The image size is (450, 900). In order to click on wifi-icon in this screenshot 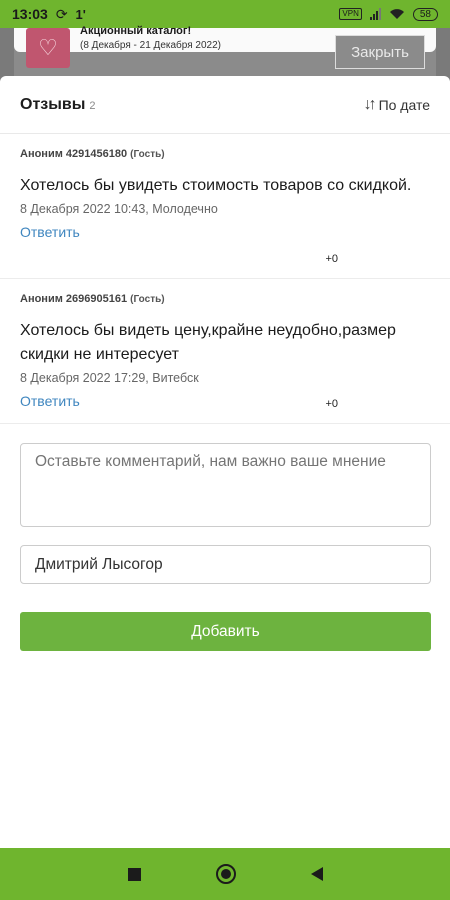, I will do `click(396, 14)`.